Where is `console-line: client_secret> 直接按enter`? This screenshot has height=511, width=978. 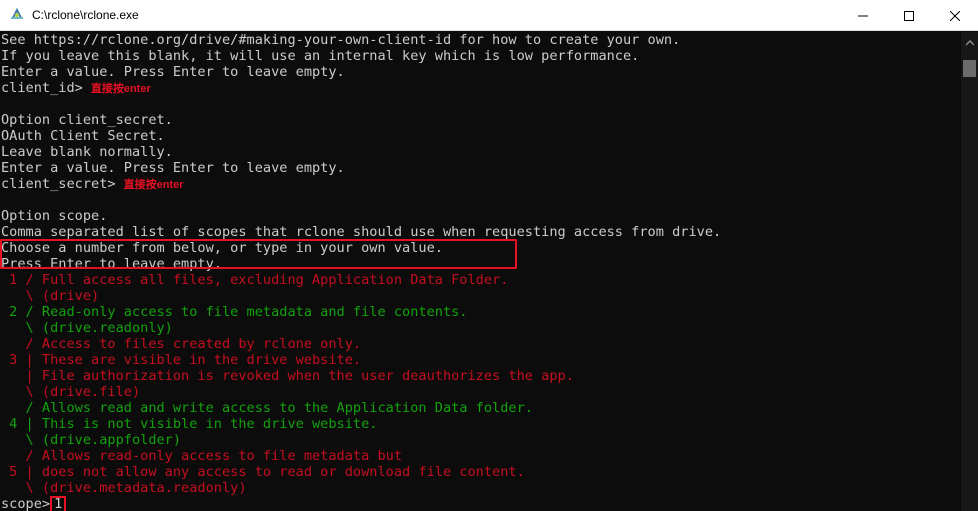 console-line: client_secret> 直接按enter is located at coordinates (480, 184).